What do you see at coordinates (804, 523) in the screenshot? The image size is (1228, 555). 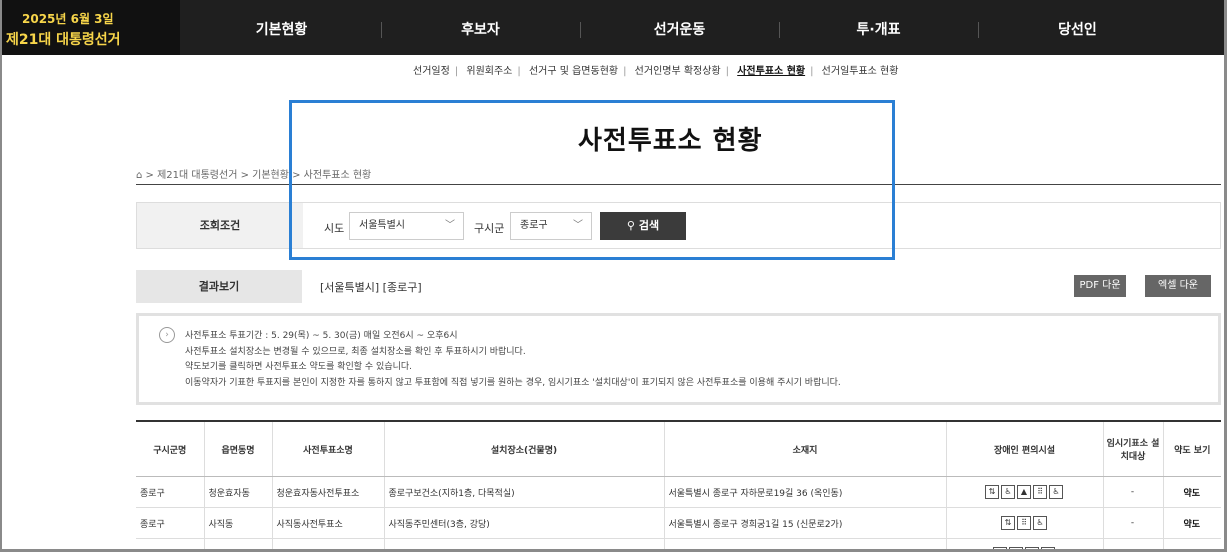 I see `cell-address: 서울특별시 종로구 경희궁1길 15 (신문로2가)` at bounding box center [804, 523].